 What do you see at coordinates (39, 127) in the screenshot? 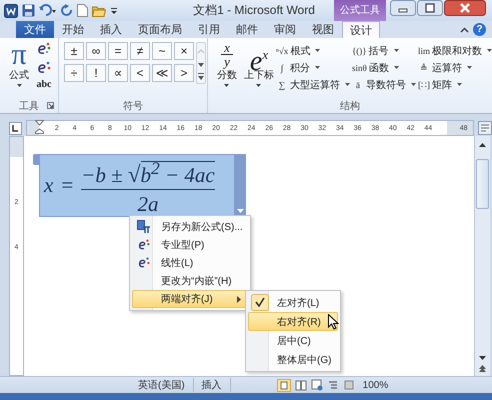
I see `indent-marker-icon` at bounding box center [39, 127].